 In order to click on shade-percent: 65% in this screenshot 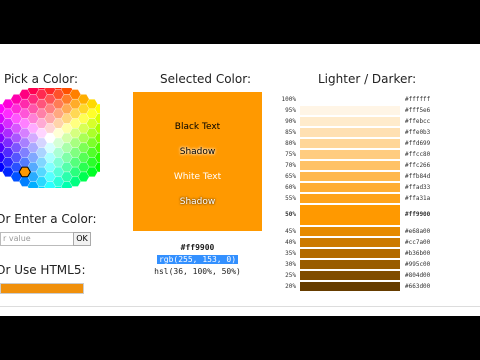, I will do `click(290, 176)`.